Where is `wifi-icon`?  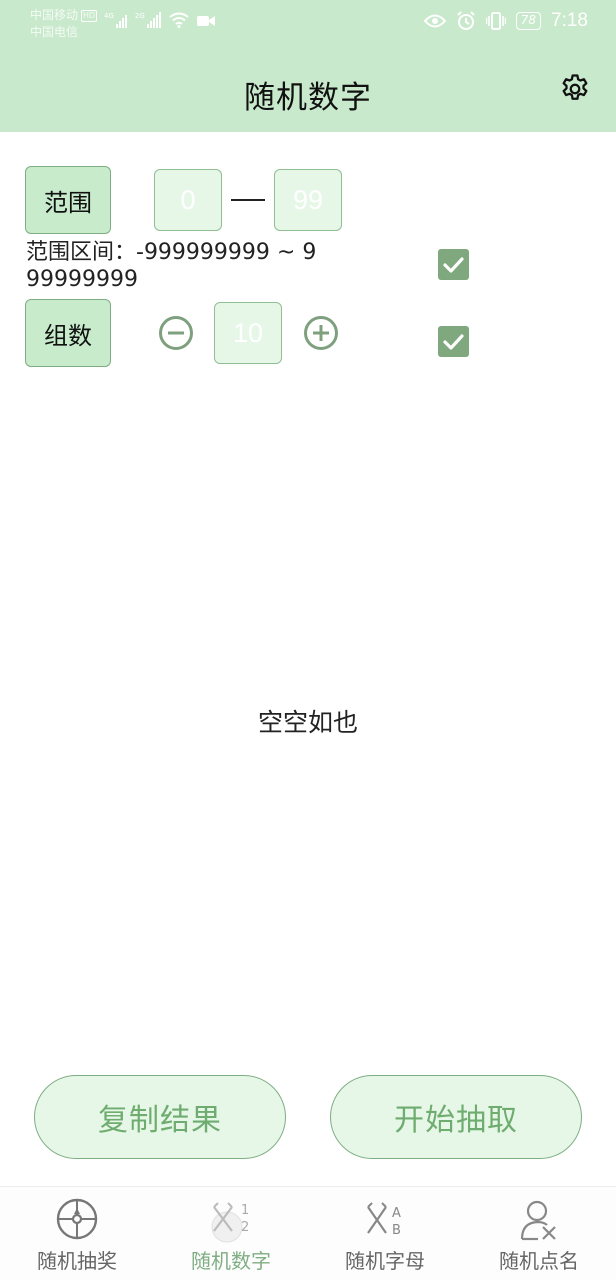 wifi-icon is located at coordinates (179, 20).